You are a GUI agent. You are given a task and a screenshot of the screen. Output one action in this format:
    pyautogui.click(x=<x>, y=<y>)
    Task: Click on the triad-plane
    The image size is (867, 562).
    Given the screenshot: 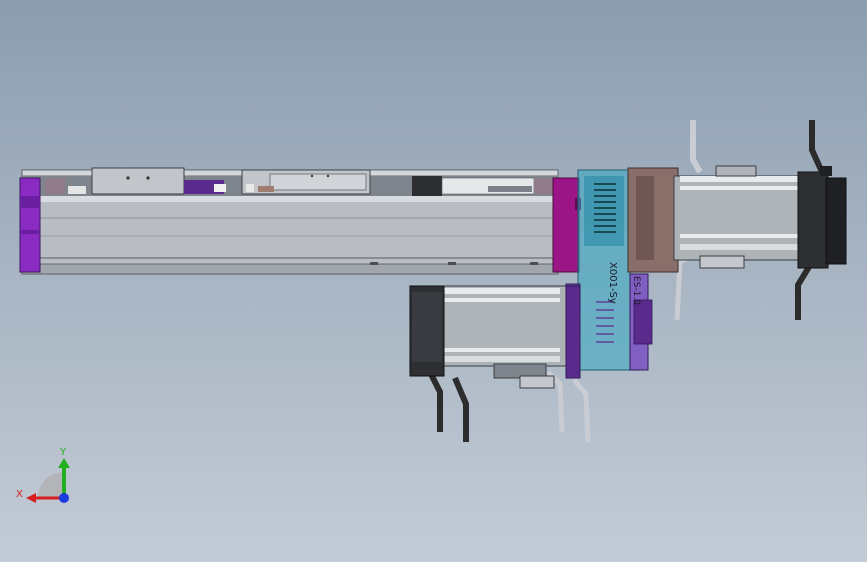 What is the action you would take?
    pyautogui.click(x=51, y=485)
    